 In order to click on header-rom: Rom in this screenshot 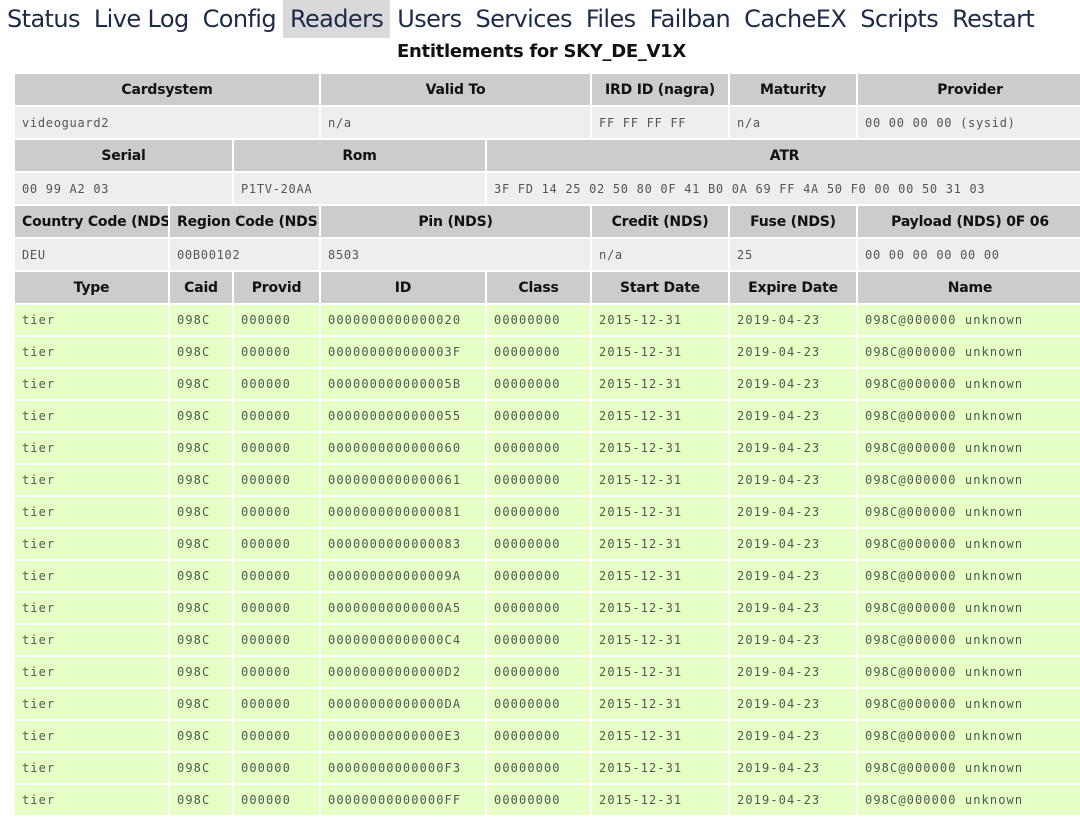, I will do `click(360, 155)`.